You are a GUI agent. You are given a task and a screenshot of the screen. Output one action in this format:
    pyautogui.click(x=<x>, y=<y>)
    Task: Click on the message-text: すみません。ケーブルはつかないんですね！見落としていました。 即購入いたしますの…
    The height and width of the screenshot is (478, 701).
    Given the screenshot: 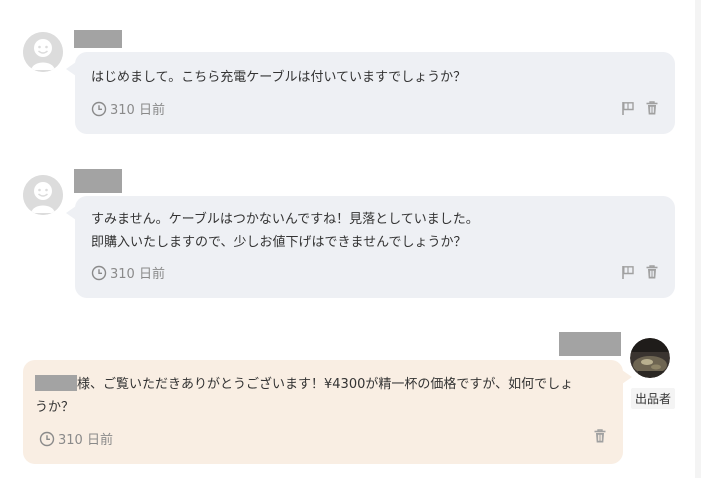 What is the action you would take?
    pyautogui.click(x=285, y=231)
    